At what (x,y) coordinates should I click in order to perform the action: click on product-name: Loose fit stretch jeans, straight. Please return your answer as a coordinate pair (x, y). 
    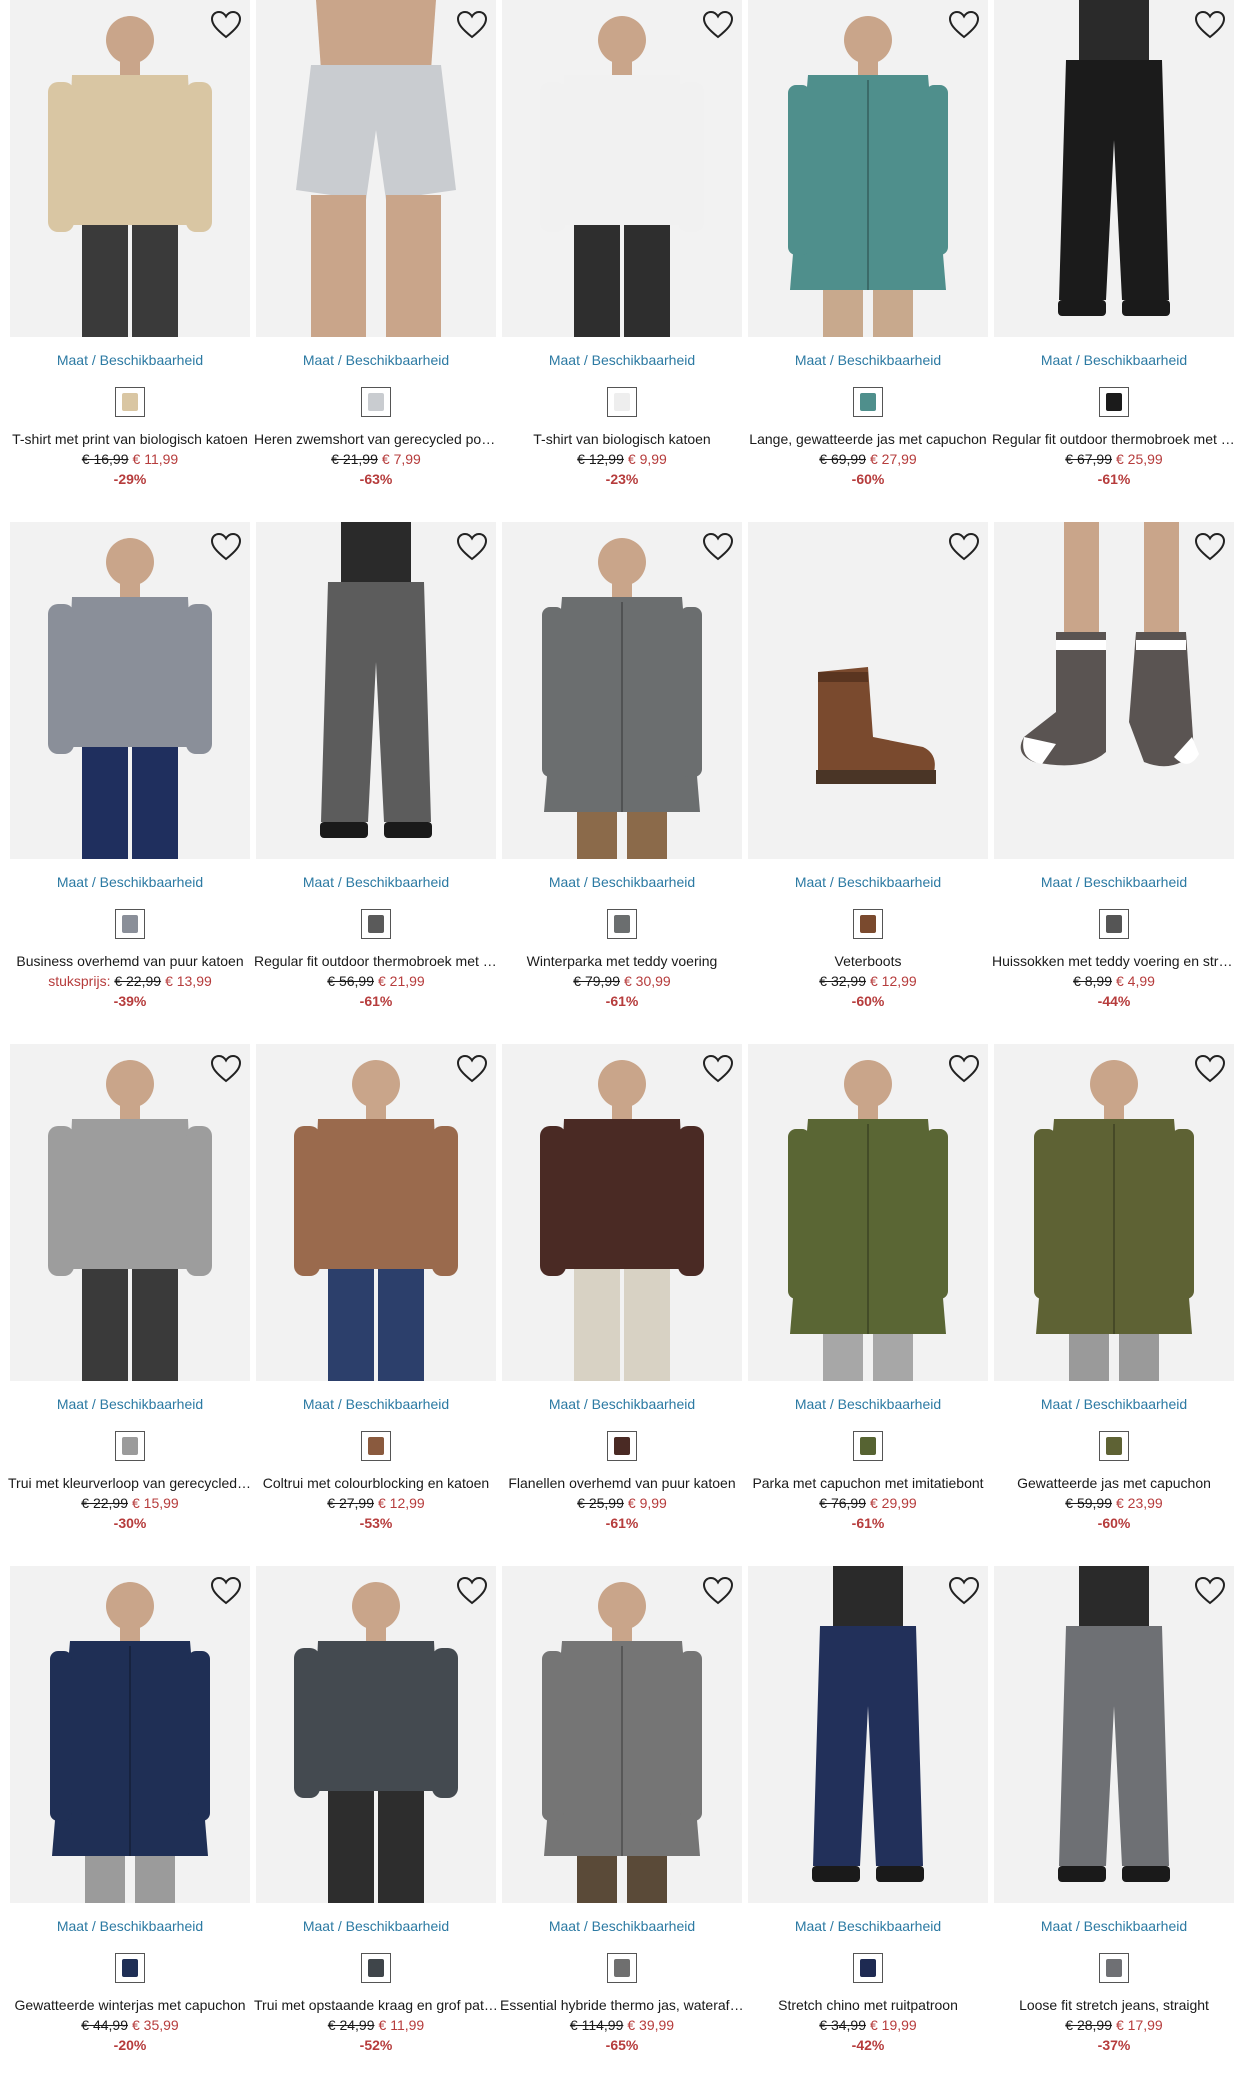
    Looking at the image, I should click on (1114, 2005).